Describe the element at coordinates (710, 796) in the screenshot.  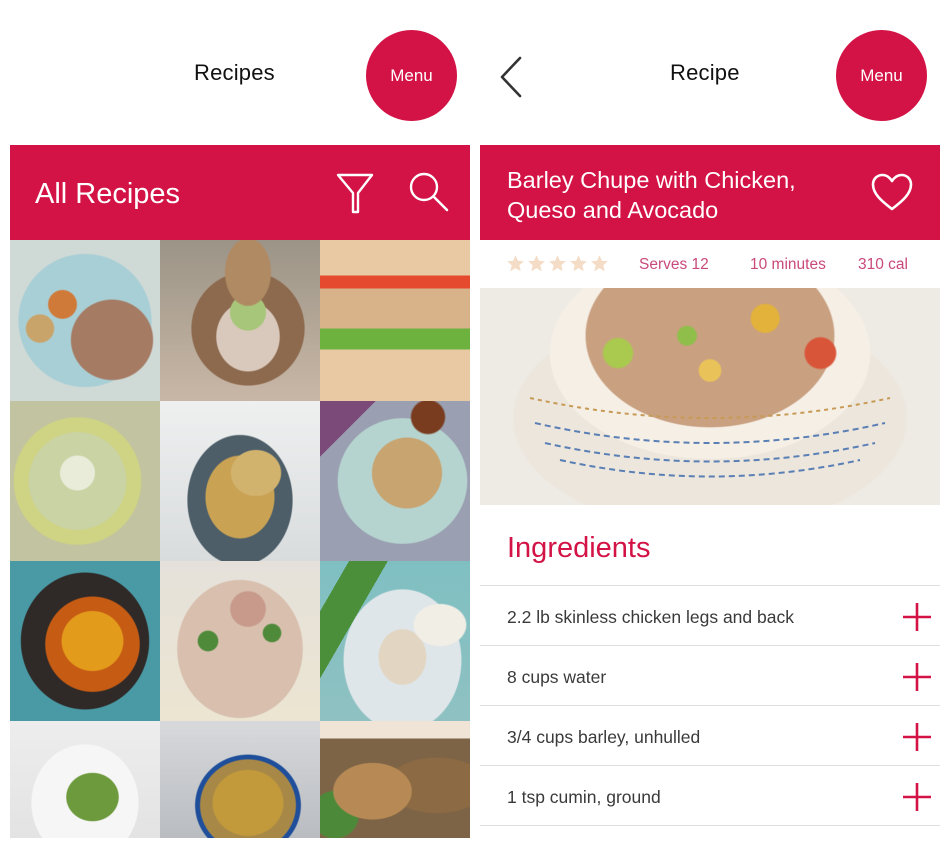
I see `ingredient-row: 1 tsp cumin, ground` at that location.